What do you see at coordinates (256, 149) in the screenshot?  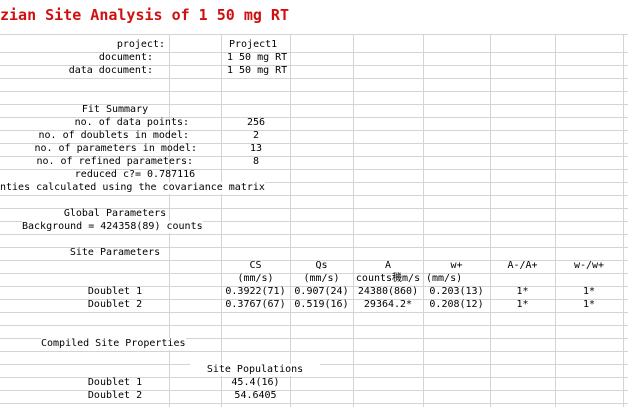 I see `parameters-value: 13` at bounding box center [256, 149].